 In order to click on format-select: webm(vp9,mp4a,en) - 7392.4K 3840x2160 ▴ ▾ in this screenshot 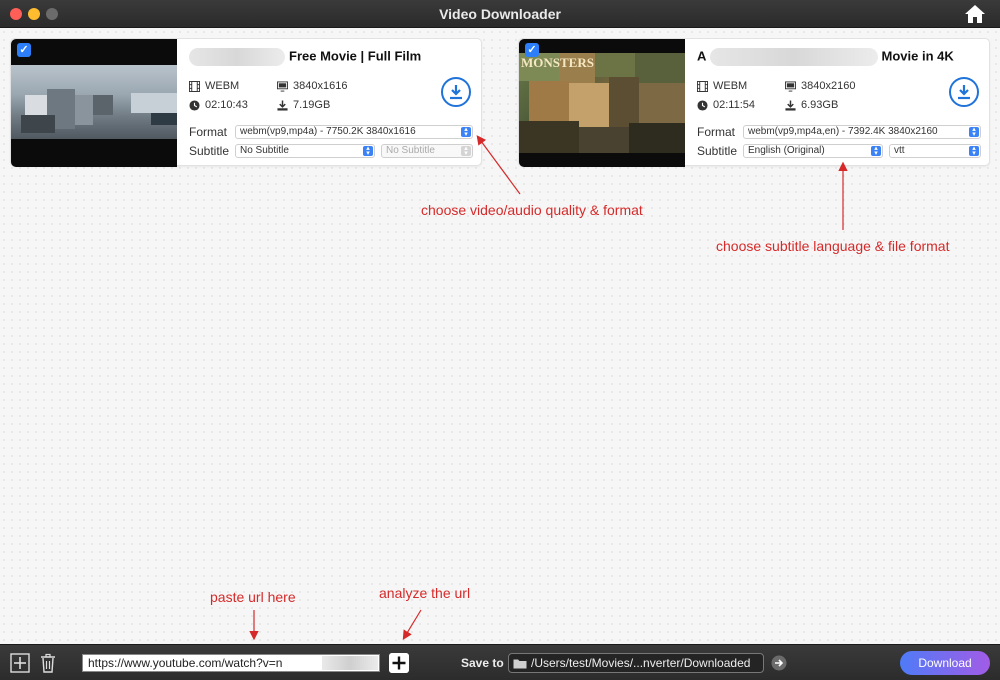, I will do `click(862, 132)`.